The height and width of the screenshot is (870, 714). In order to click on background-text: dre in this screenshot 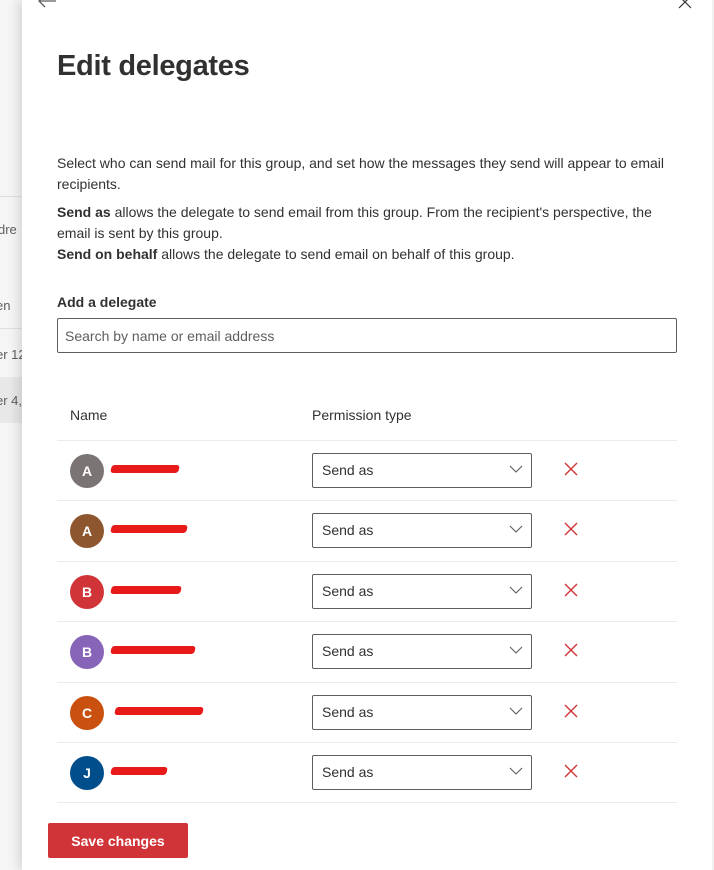, I will do `click(8, 229)`.